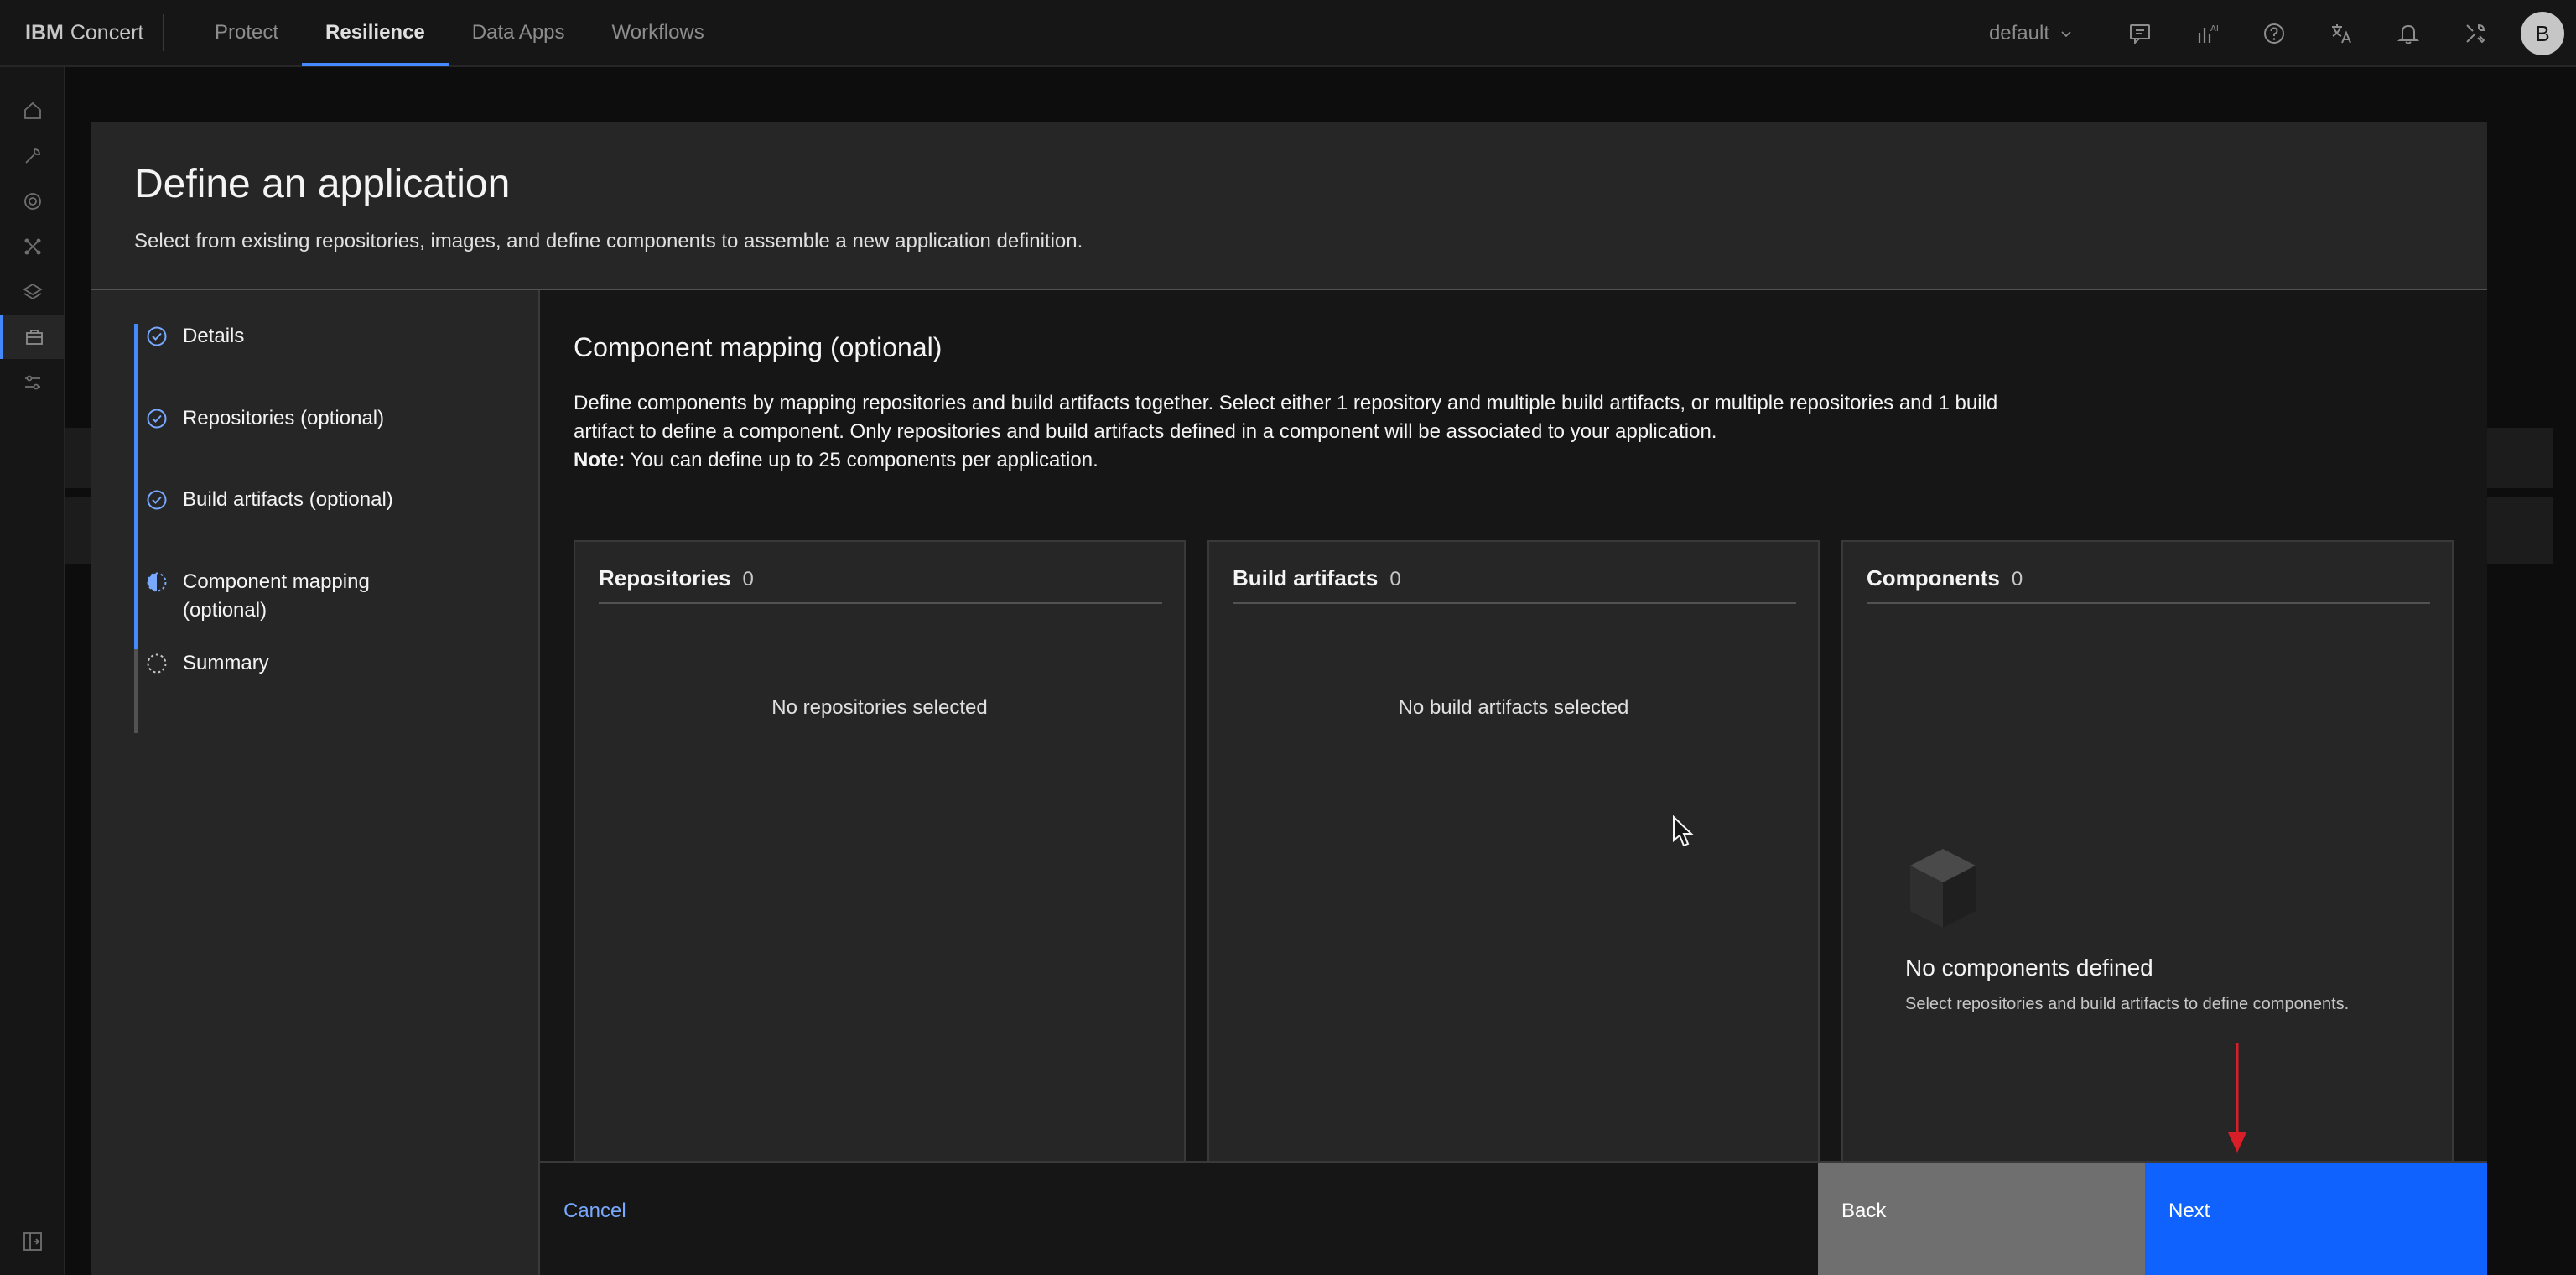 This screenshot has width=2576, height=1275. I want to click on cube-icon, so click(1943, 888).